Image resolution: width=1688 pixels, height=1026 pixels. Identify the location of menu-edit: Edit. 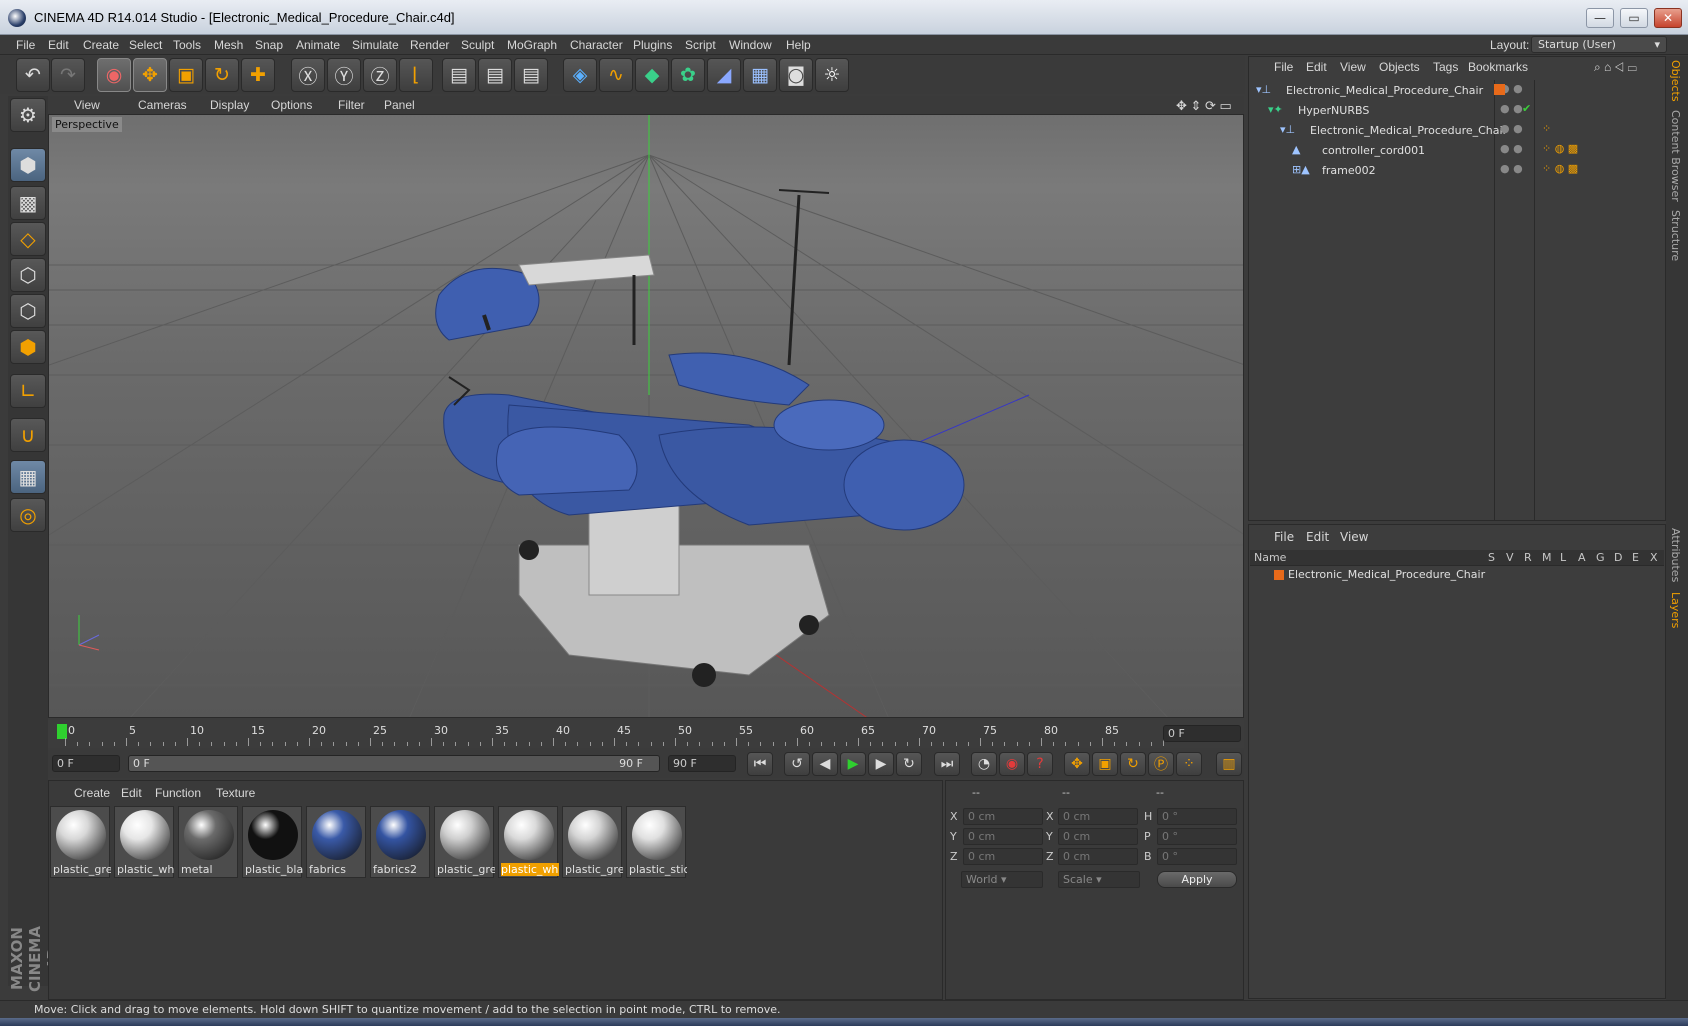
(58, 45).